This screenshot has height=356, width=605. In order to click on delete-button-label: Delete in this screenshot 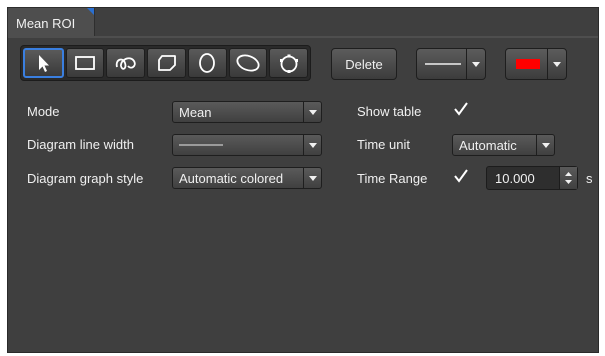, I will do `click(364, 64)`.